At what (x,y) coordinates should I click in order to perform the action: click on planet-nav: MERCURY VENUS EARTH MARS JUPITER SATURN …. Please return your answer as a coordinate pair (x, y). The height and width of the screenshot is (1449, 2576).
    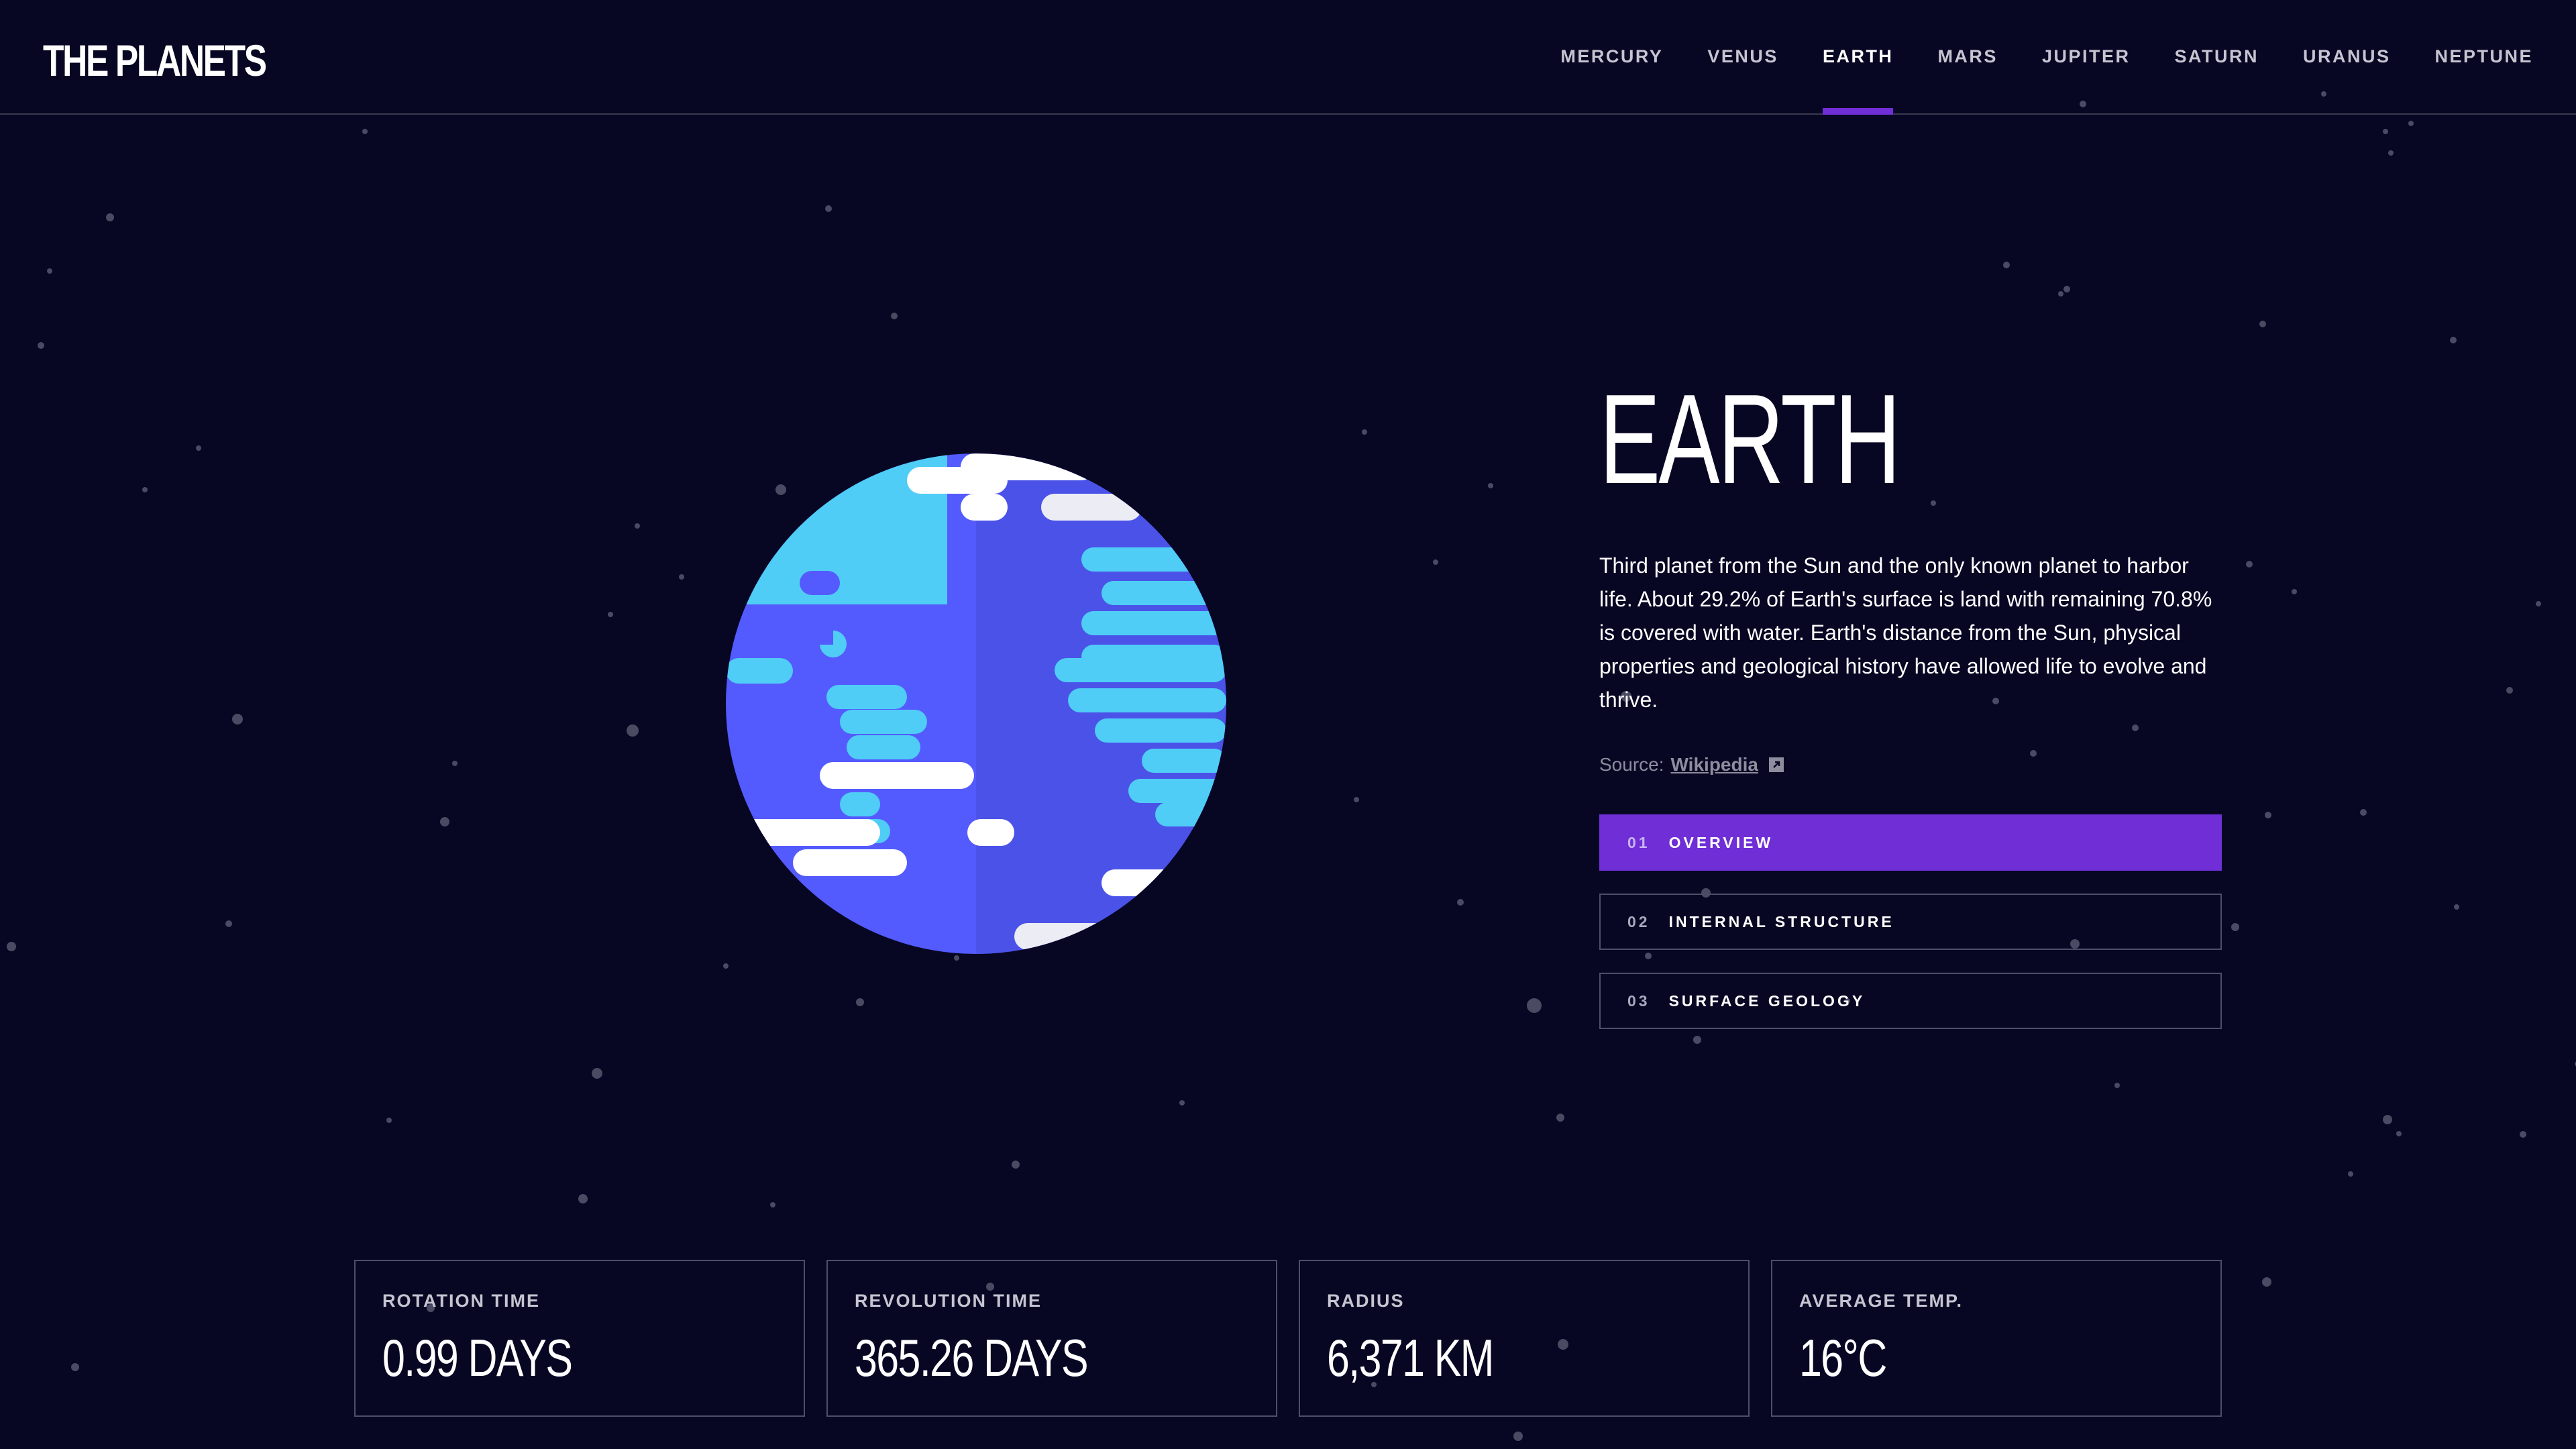
    Looking at the image, I should click on (2024, 57).